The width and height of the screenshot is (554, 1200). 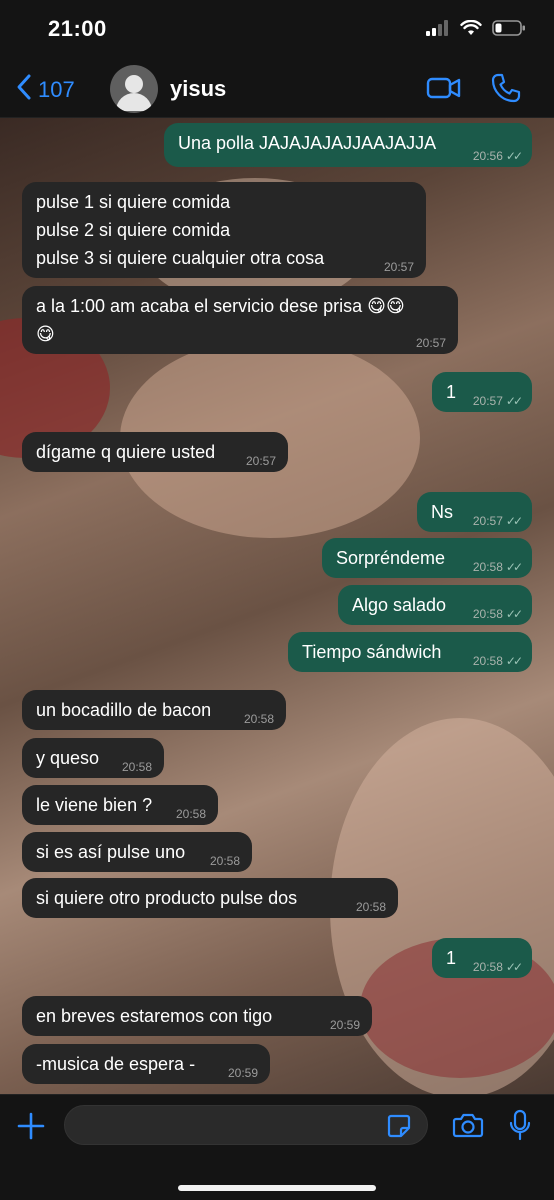 I want to click on message-bubble-incoming: -musica de espera - 20:59, so click(x=146, y=1064).